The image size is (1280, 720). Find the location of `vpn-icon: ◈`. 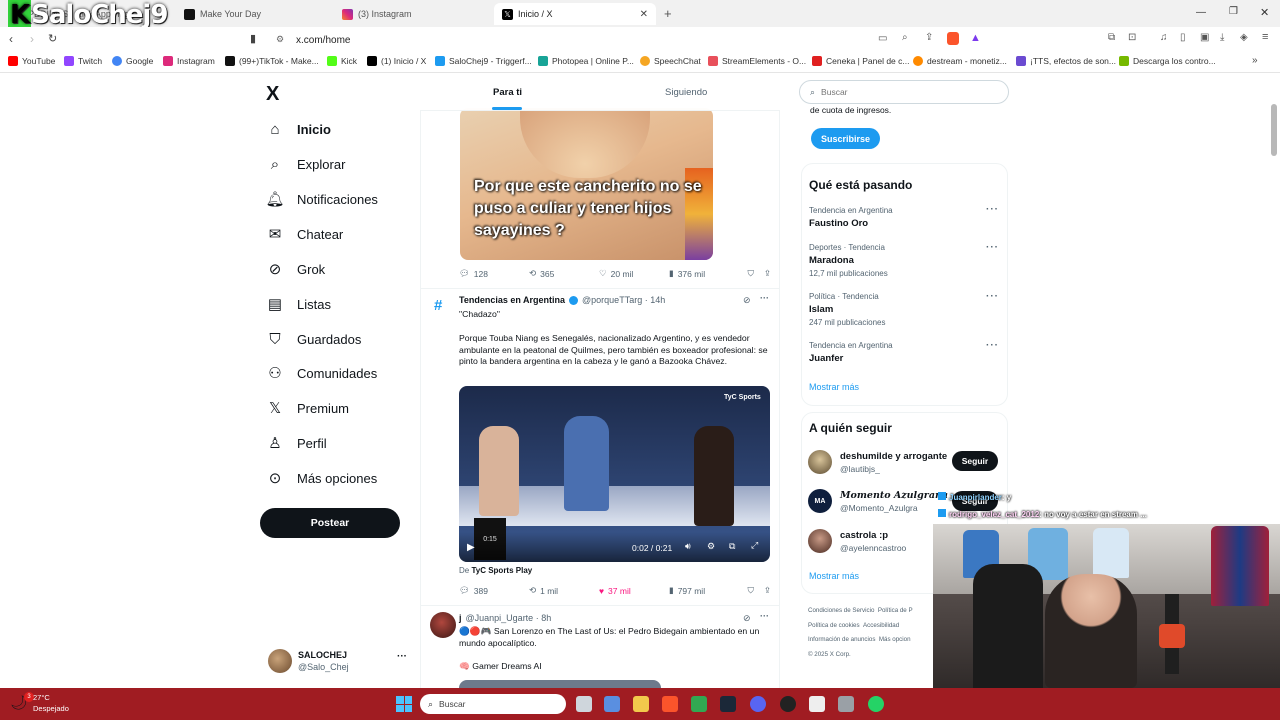

vpn-icon: ◈ is located at coordinates (1244, 37).